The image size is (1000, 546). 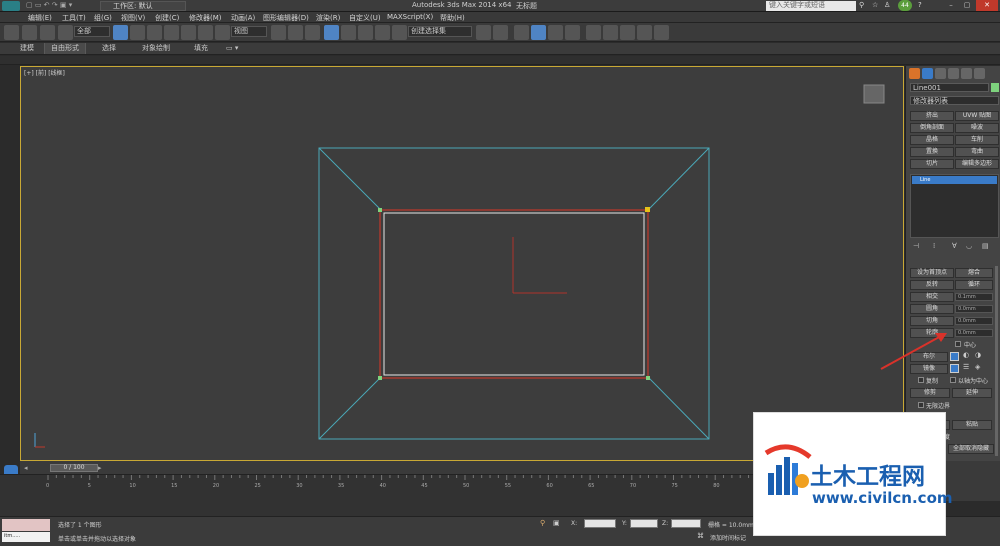 I want to click on bevel-profile-button: 倒角剖面, so click(x=932, y=128).